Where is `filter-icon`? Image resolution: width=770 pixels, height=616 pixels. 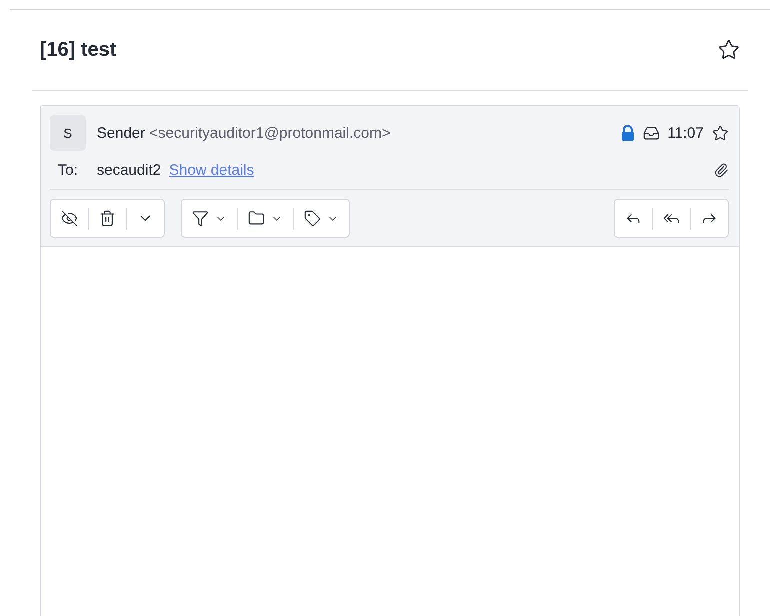 filter-icon is located at coordinates (200, 218).